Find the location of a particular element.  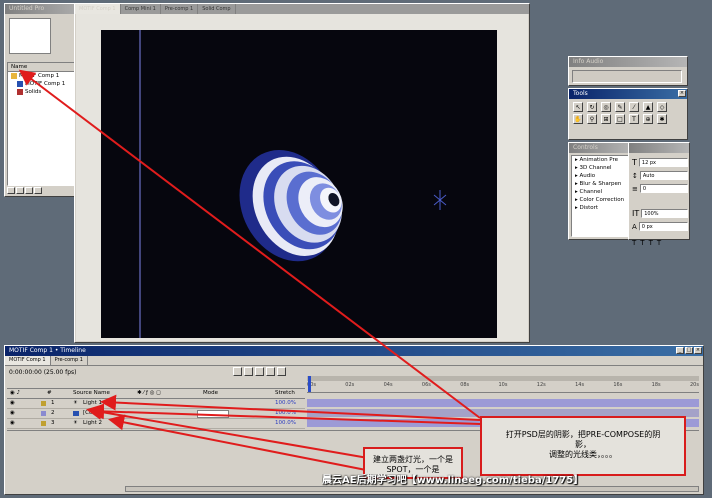

tools-panel: Tools × ↖ ↻ ◎ ✎ ⁄ ▲ ◇ ✋ ⚲ ⊞ □ T ⊕ ✱ is located at coordinates (628, 114).